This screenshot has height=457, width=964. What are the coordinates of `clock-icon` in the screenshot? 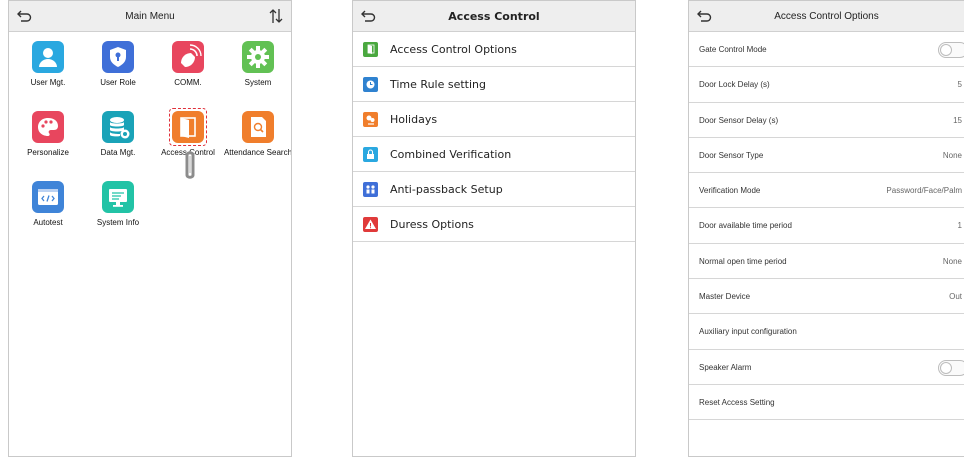 It's located at (370, 84).